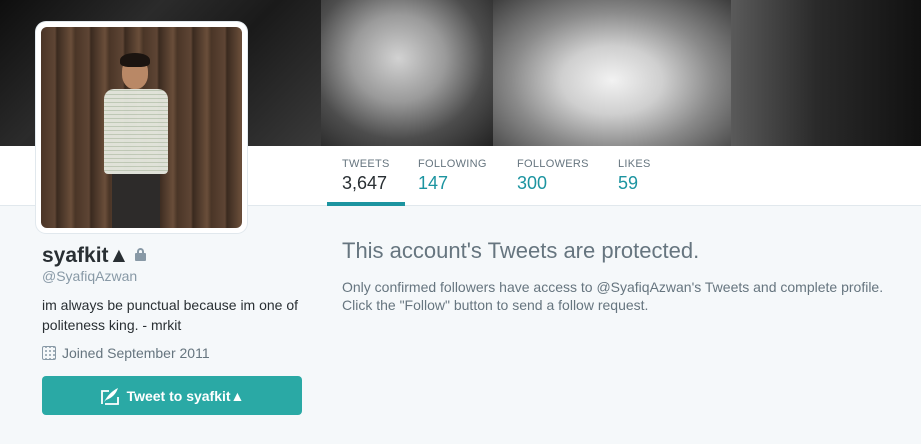 The image size is (921, 444). Describe the element at coordinates (553, 164) in the screenshot. I see `nav-followers-label: FOLLOWERS` at that location.